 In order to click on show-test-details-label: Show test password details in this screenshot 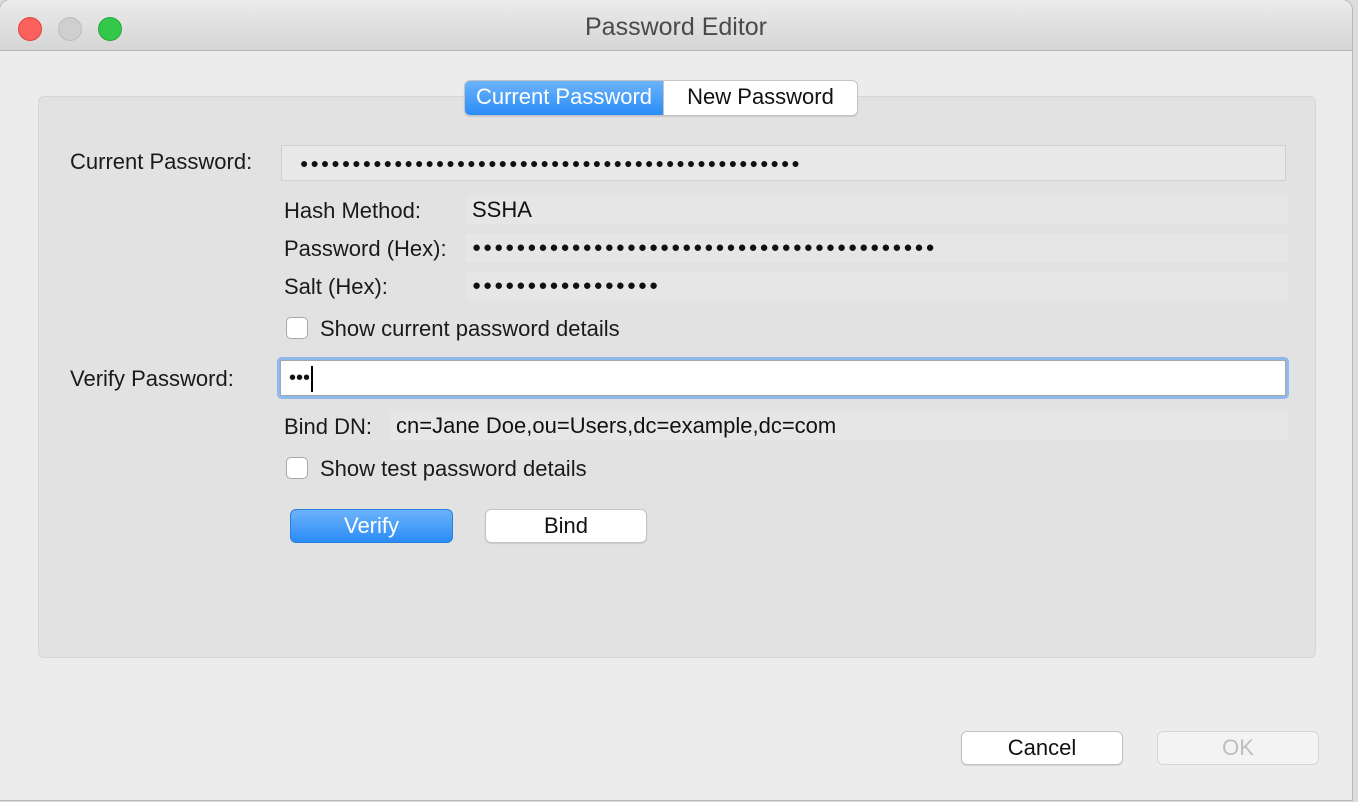, I will do `click(453, 468)`.